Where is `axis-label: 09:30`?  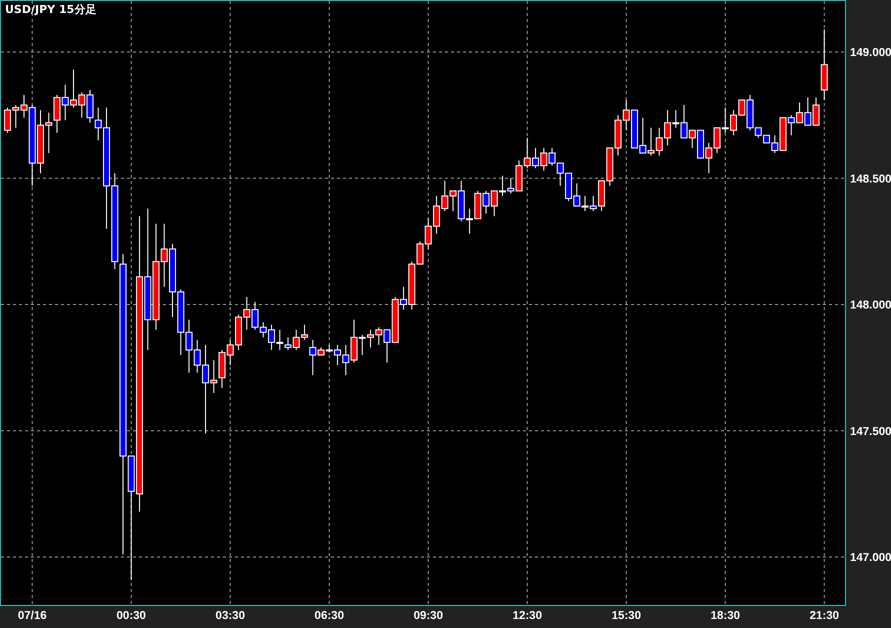
axis-label: 09:30 is located at coordinates (428, 616).